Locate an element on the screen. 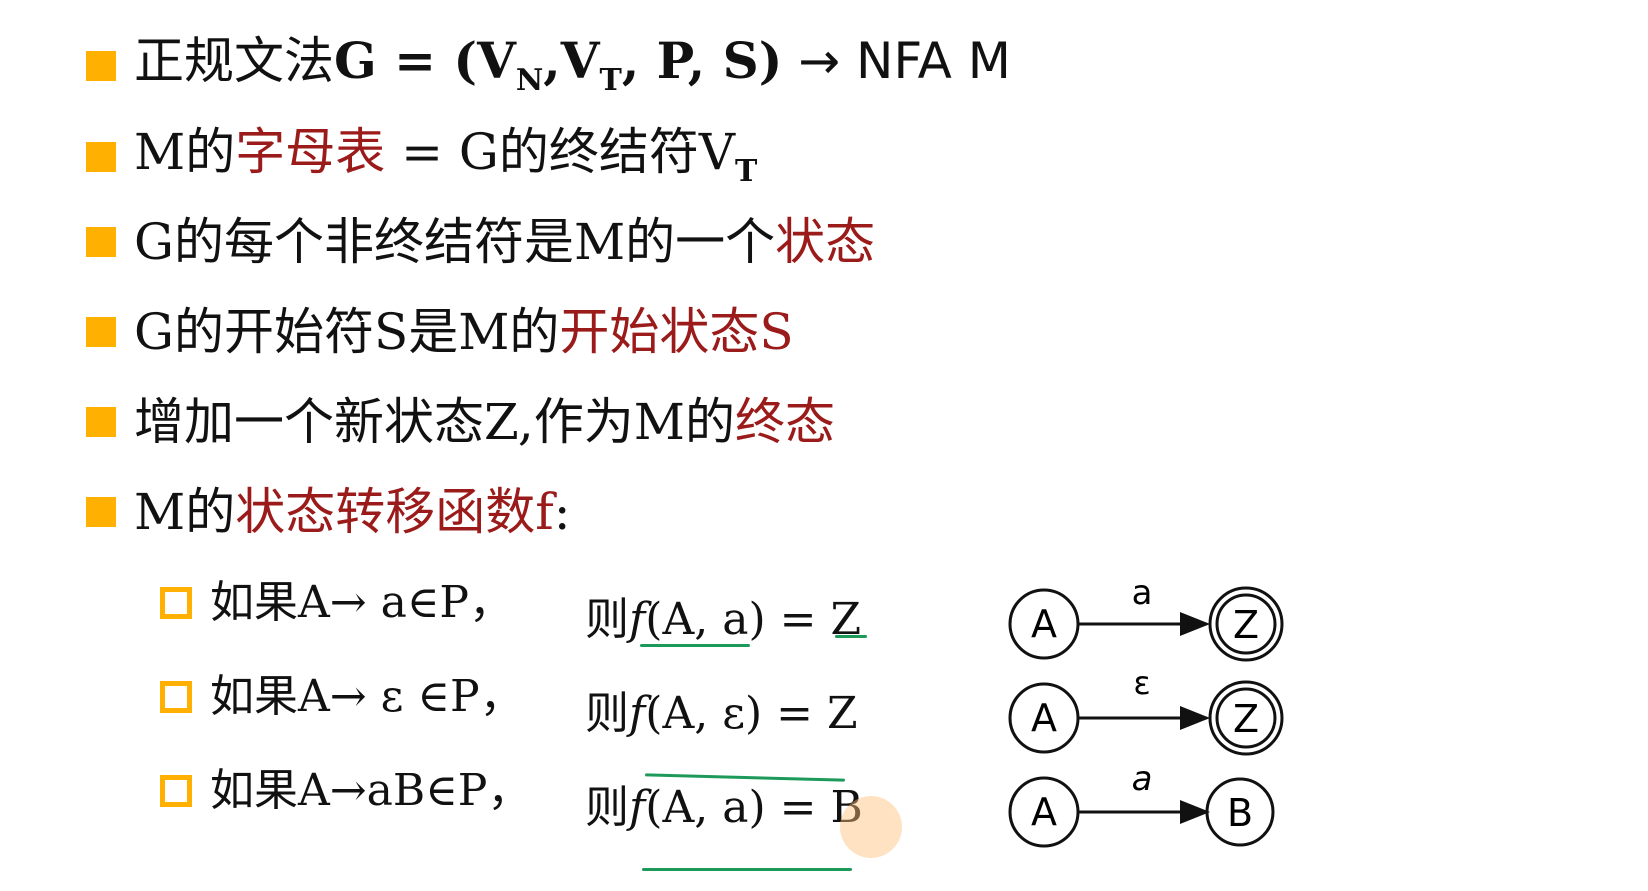 The height and width of the screenshot is (891, 1648). highlight-alphabet: 字母表 is located at coordinates (310, 152).